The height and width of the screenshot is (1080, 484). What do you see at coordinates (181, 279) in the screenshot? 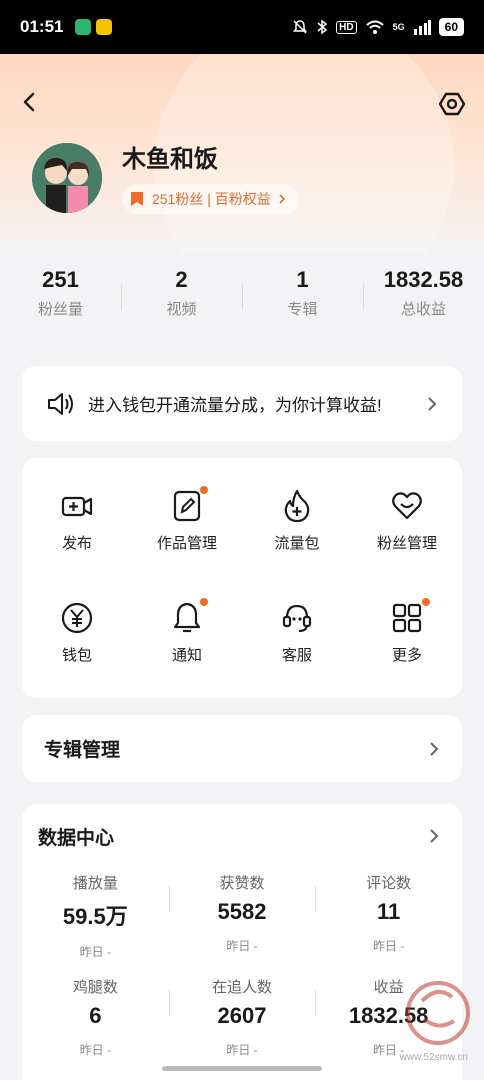
I see `stat-value: 2` at bounding box center [181, 279].